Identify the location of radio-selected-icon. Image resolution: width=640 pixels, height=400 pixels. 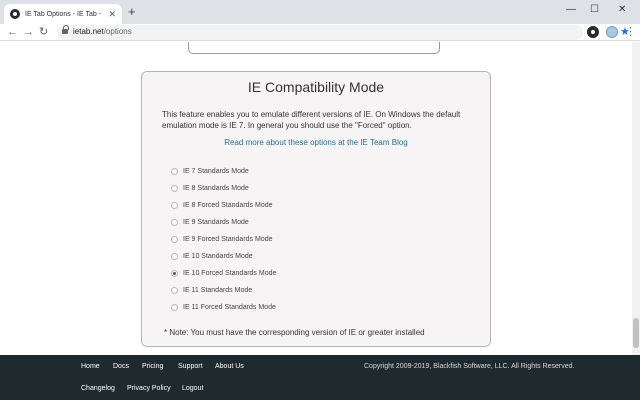
(174, 273).